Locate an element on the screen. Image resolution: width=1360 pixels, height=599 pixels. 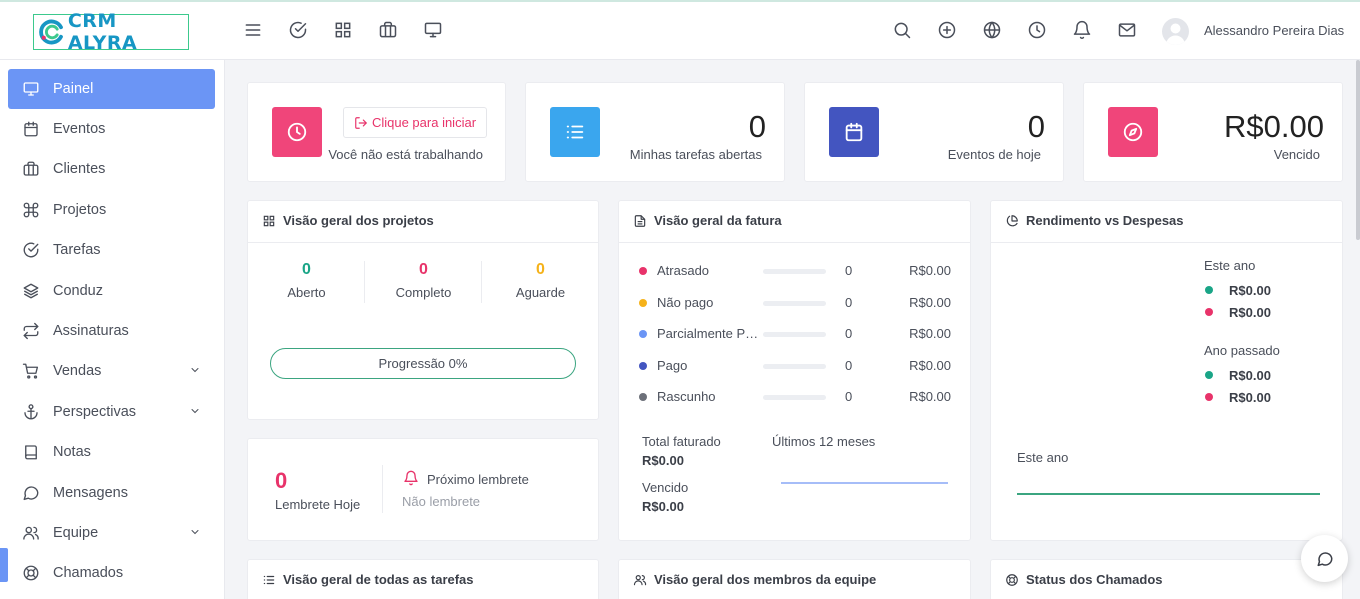
clock-in-button: Clique para iniciar is located at coordinates (415, 122).